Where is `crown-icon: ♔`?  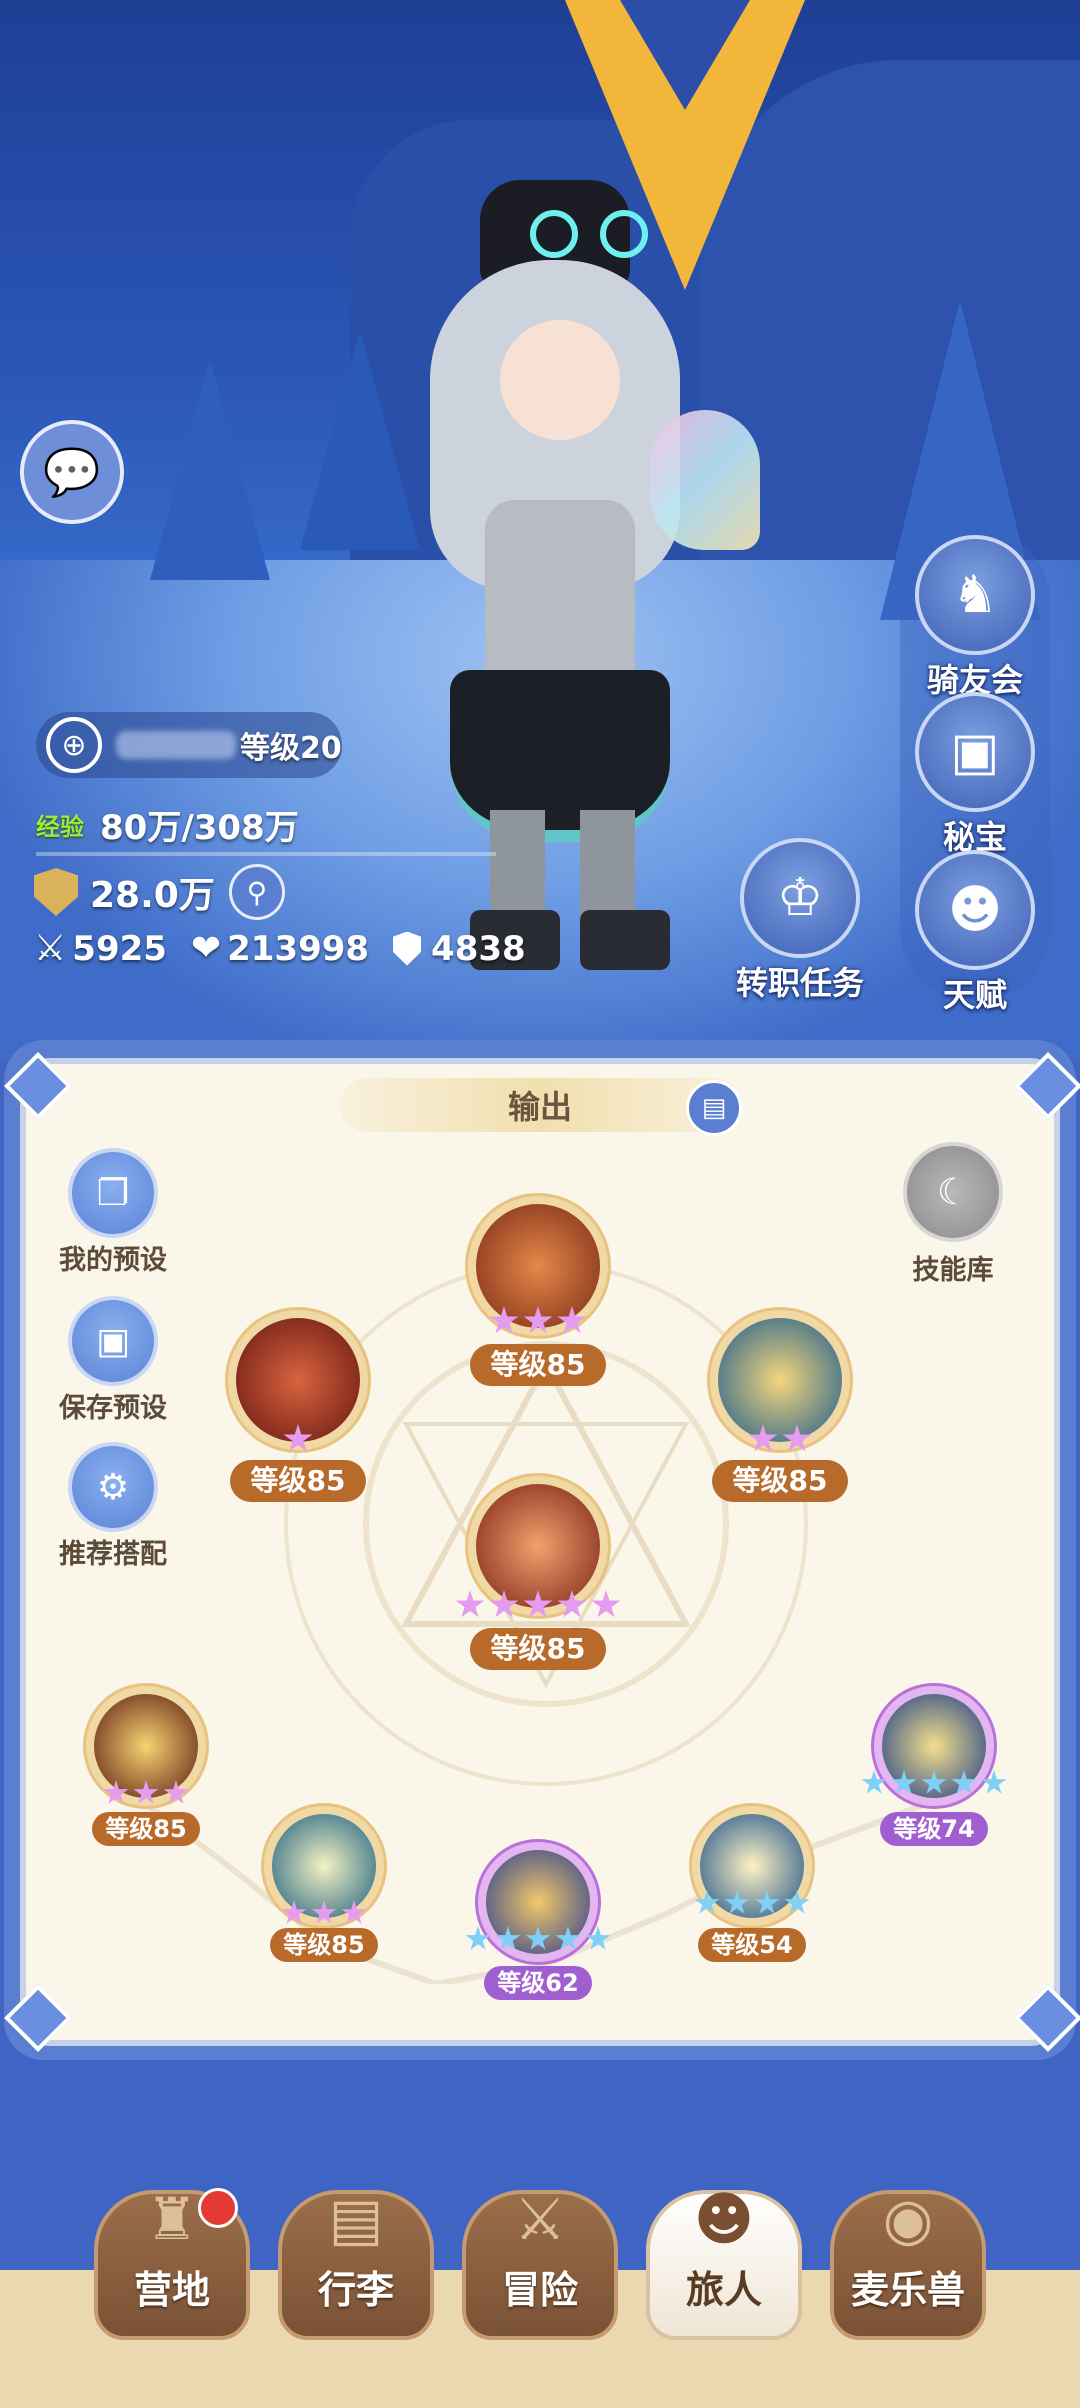
crown-icon: ♔ is located at coordinates (800, 898).